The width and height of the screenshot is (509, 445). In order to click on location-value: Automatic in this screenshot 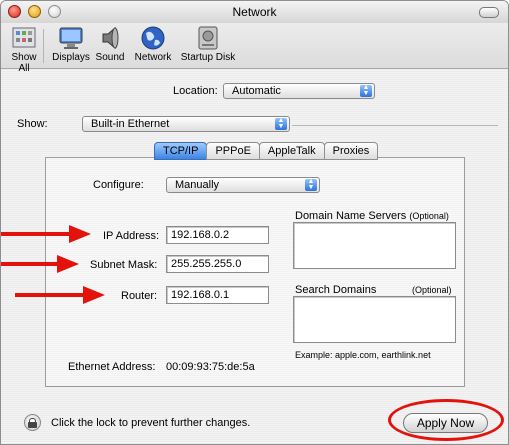, I will do `click(256, 91)`.